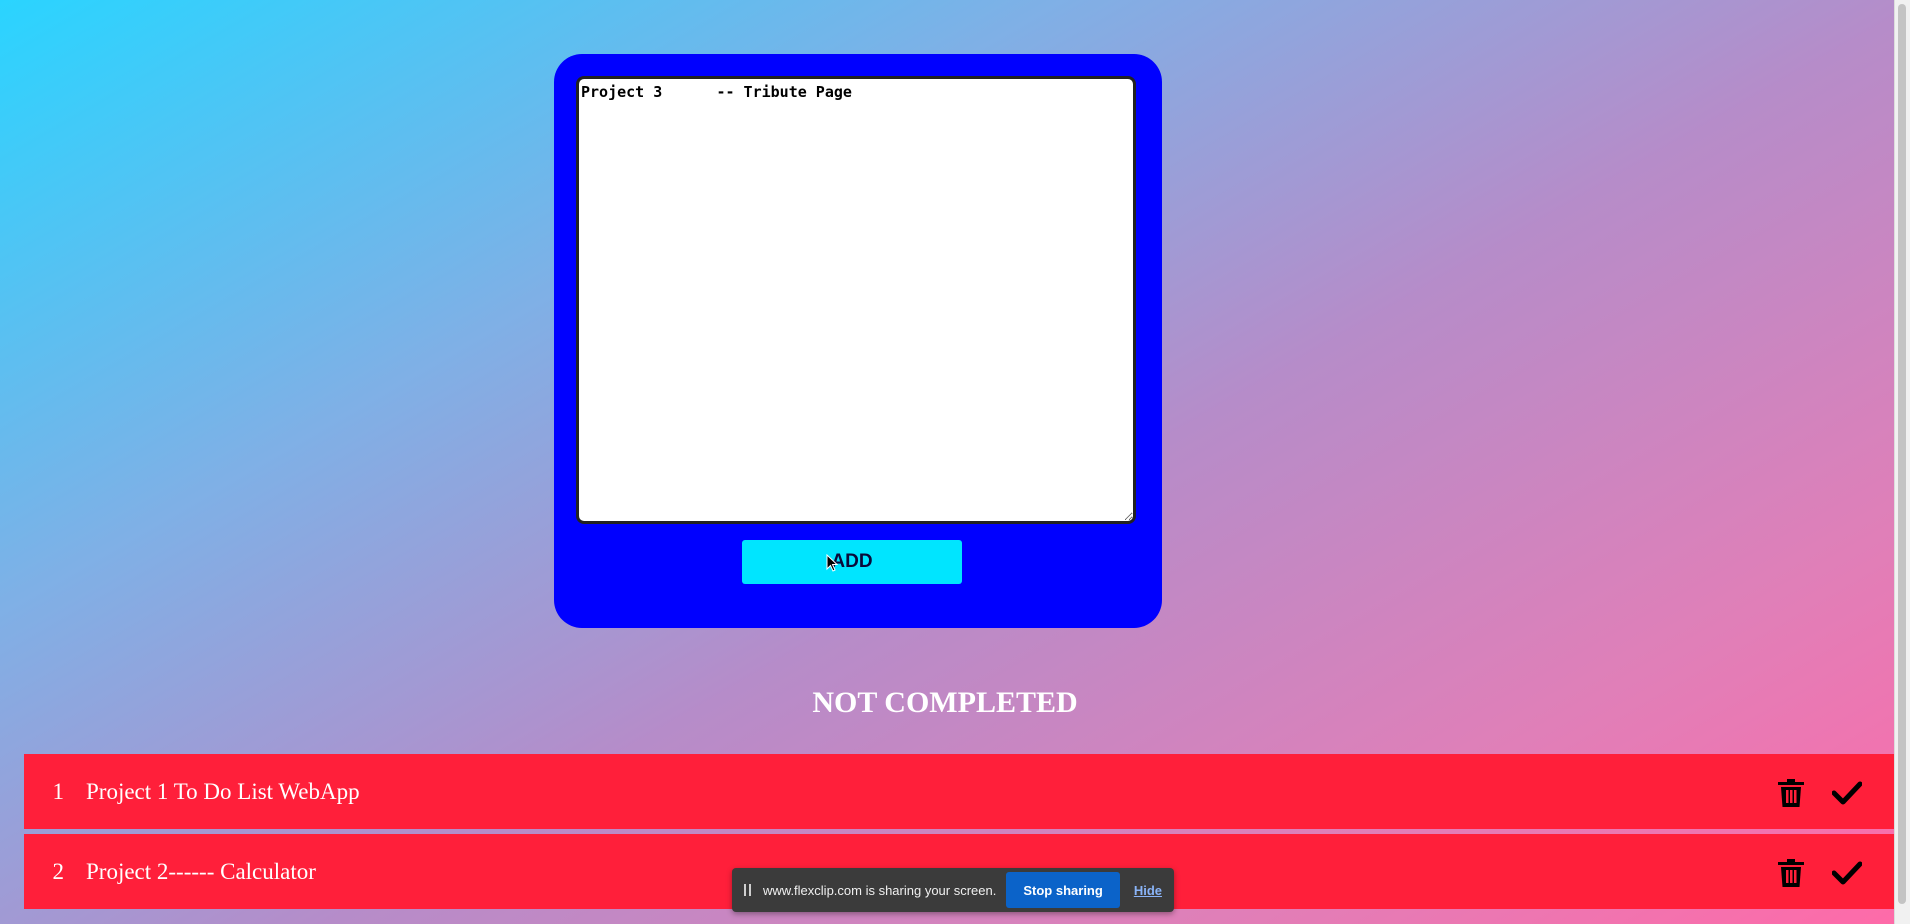 This screenshot has width=1910, height=924. Describe the element at coordinates (747, 890) in the screenshot. I see `drag-handle-icon` at that location.